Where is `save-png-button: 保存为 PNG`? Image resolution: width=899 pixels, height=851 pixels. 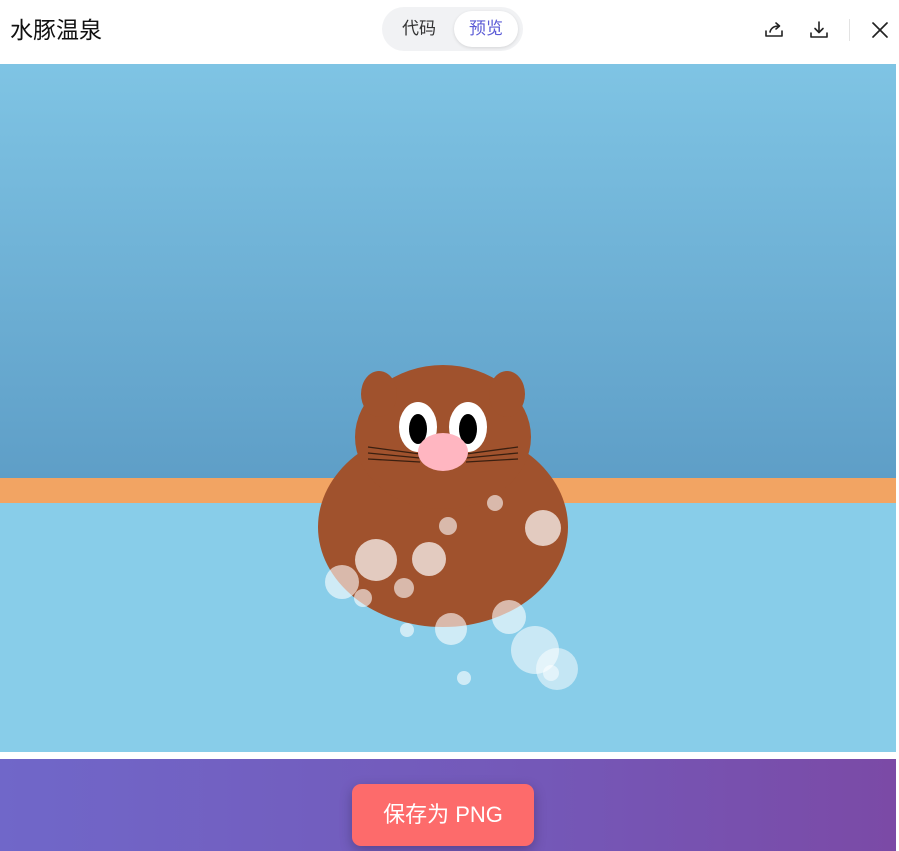
save-png-button: 保存为 PNG is located at coordinates (443, 815).